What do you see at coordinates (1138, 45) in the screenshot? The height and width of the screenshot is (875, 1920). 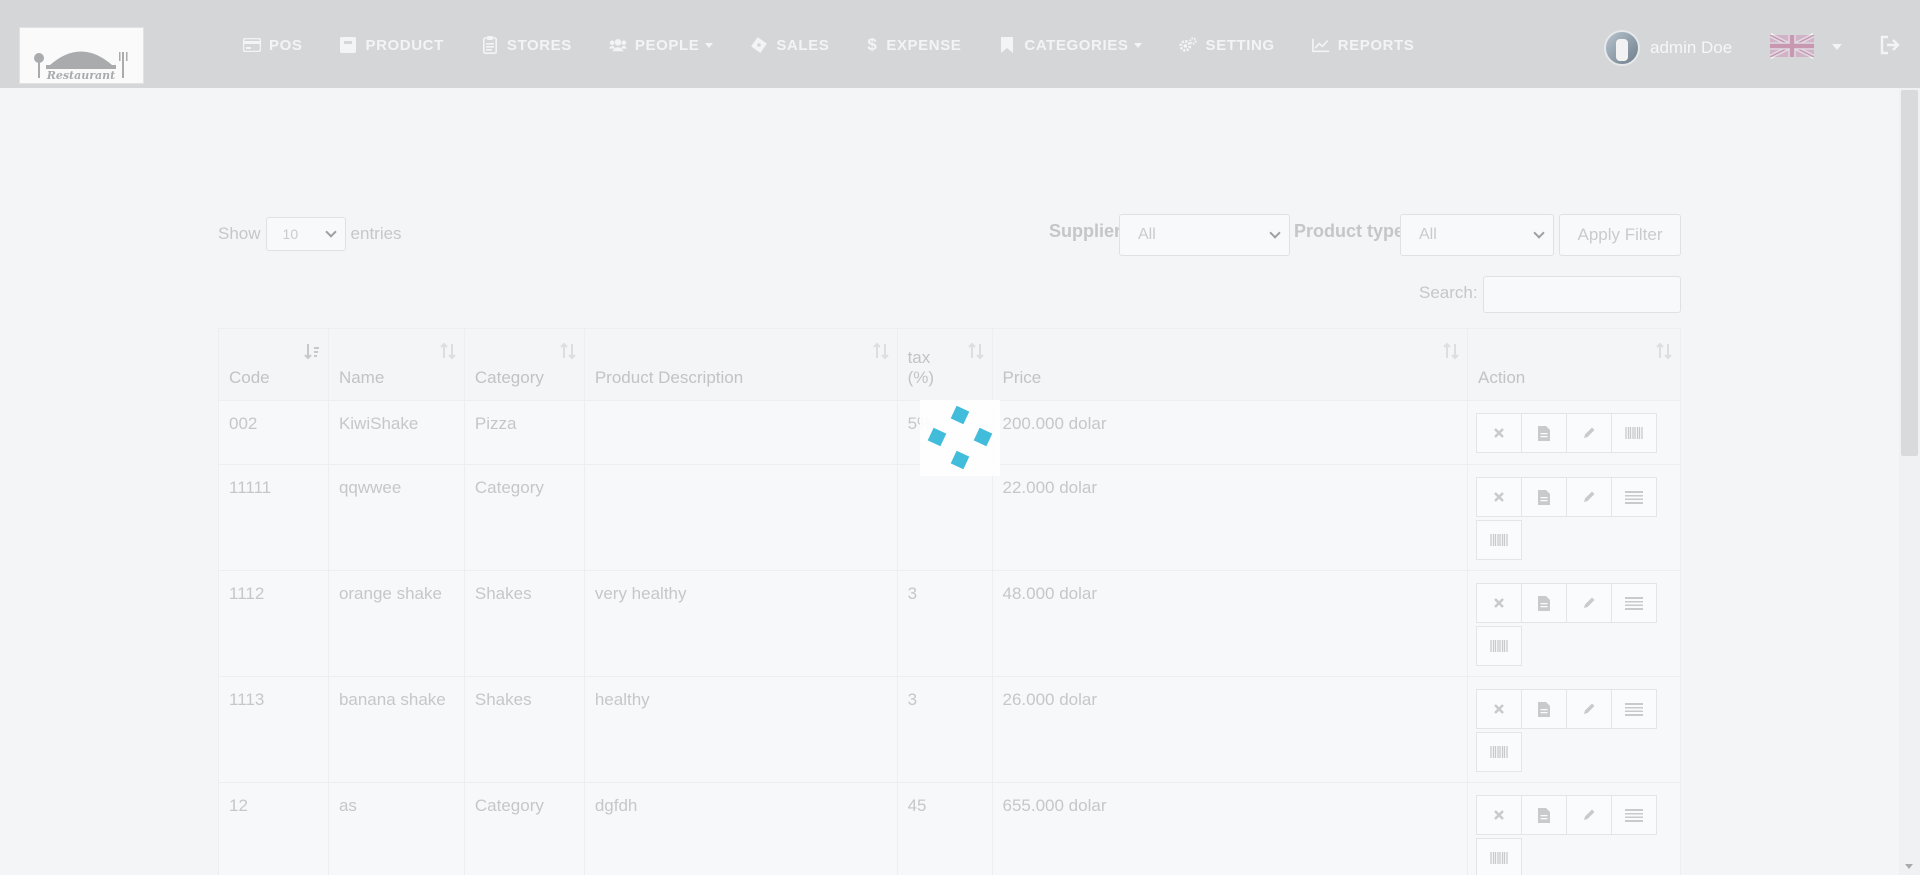 I see `chevron-down-icon` at bounding box center [1138, 45].